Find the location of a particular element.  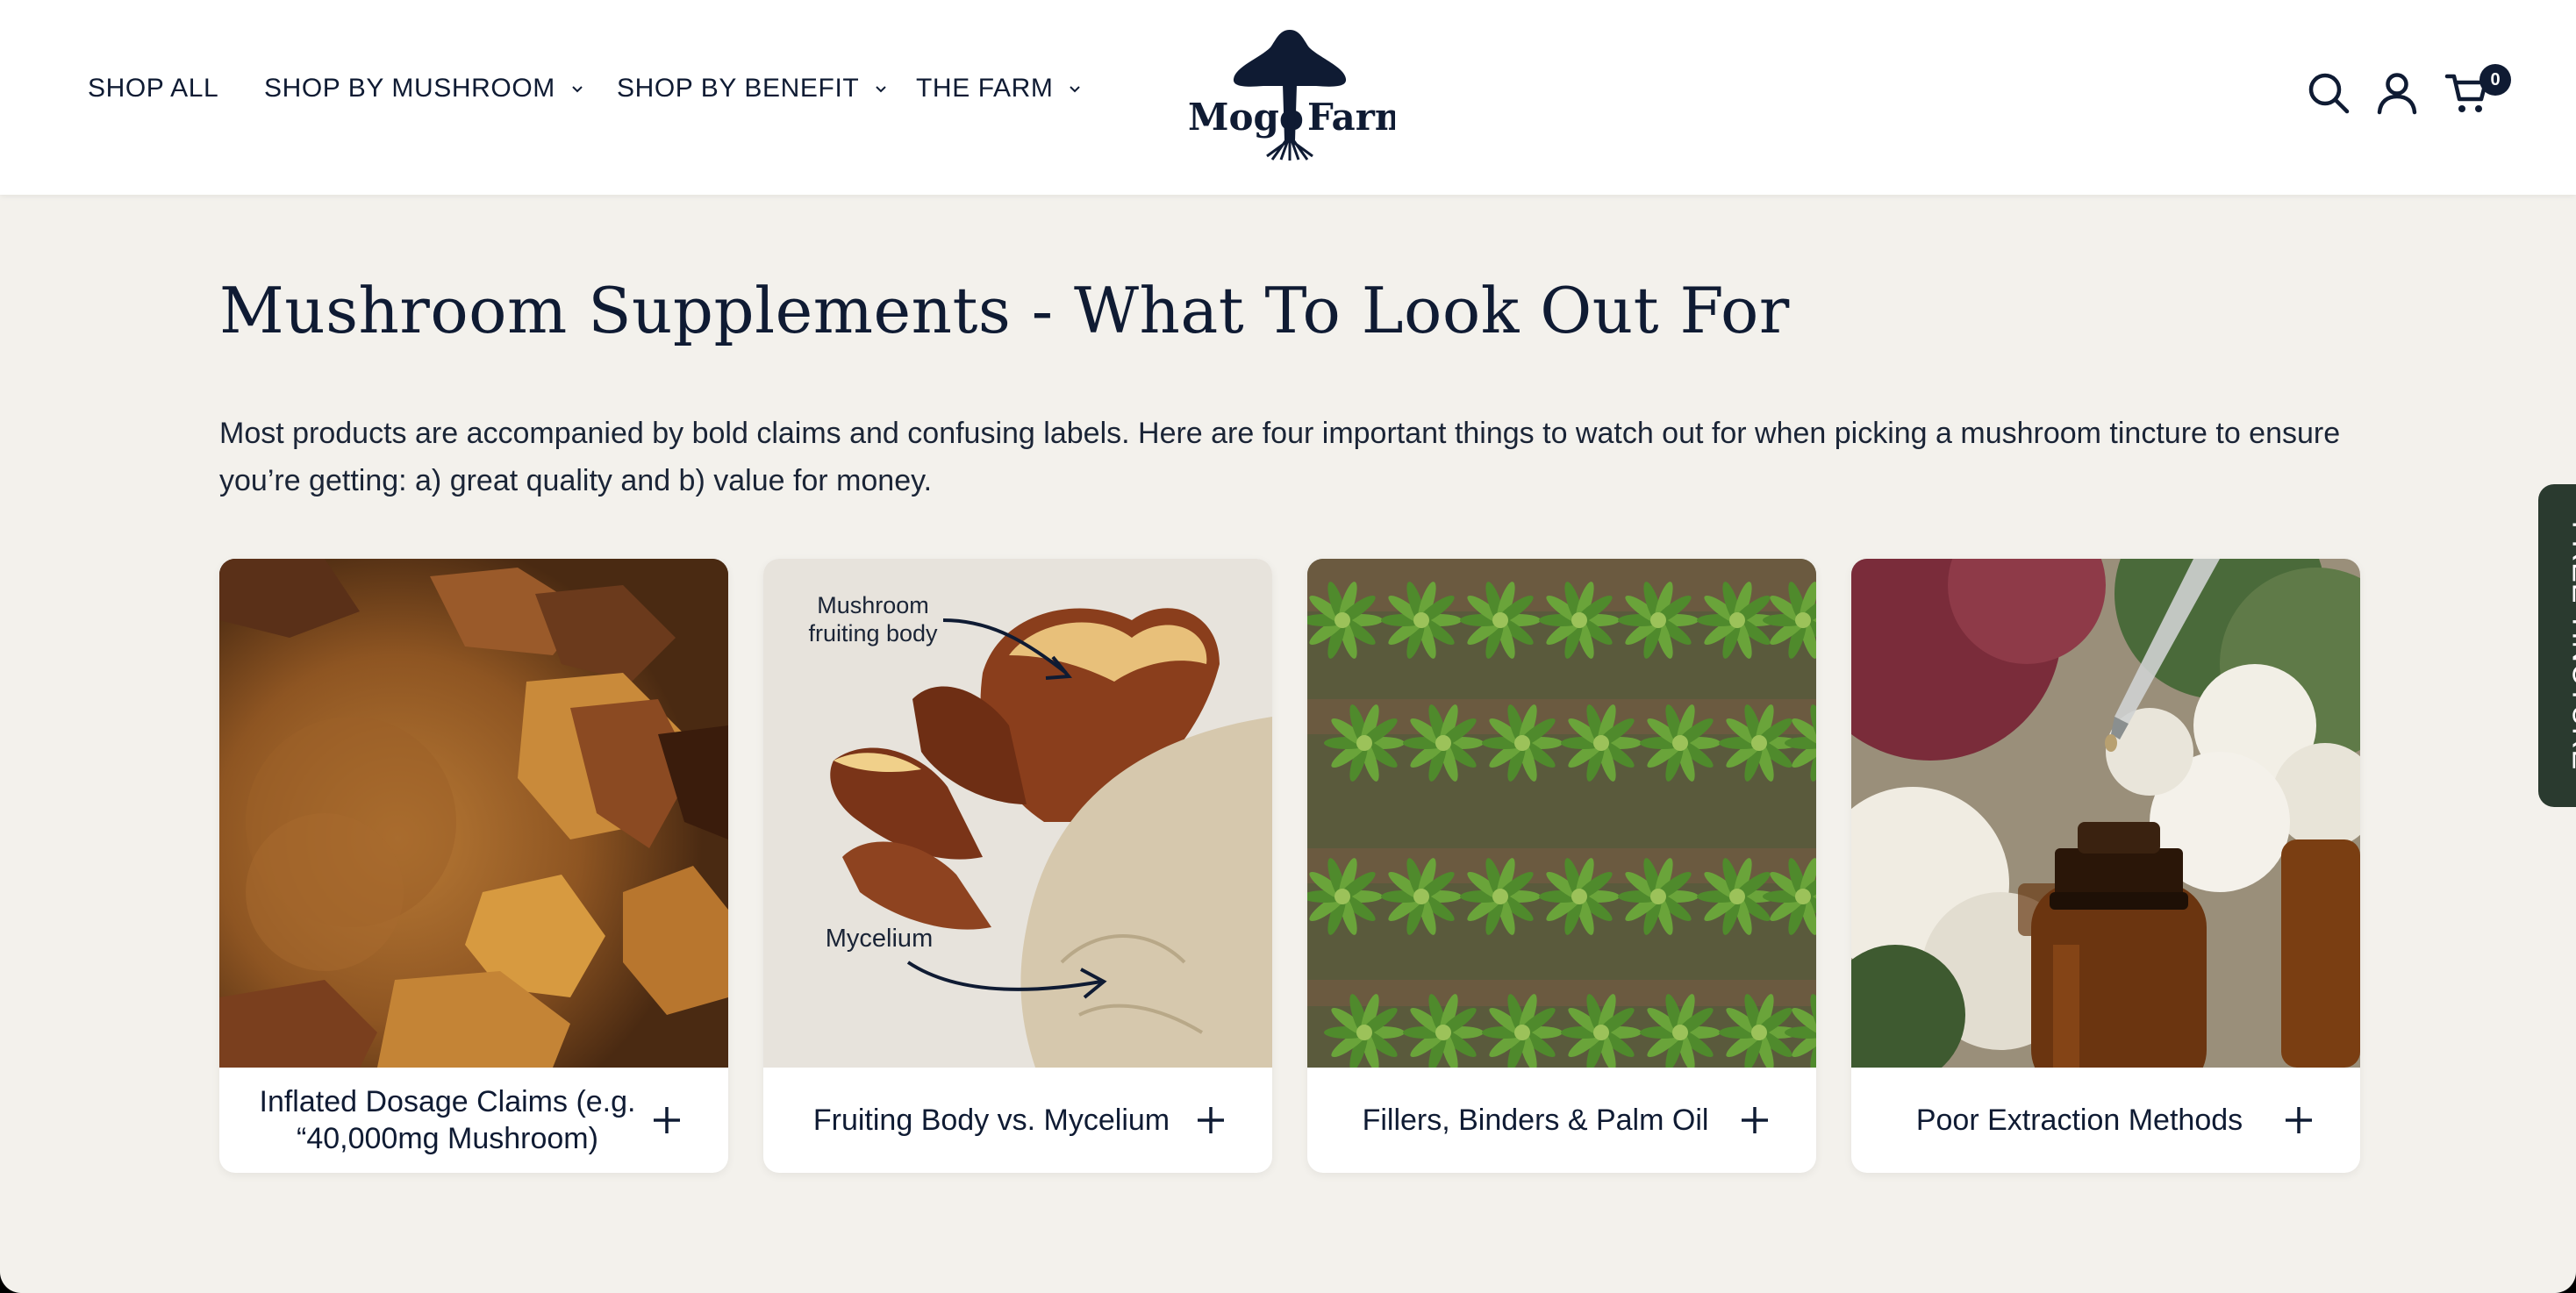

card-accordion-toggle: Fruiting Body vs. Mycelium is located at coordinates (1017, 1120).